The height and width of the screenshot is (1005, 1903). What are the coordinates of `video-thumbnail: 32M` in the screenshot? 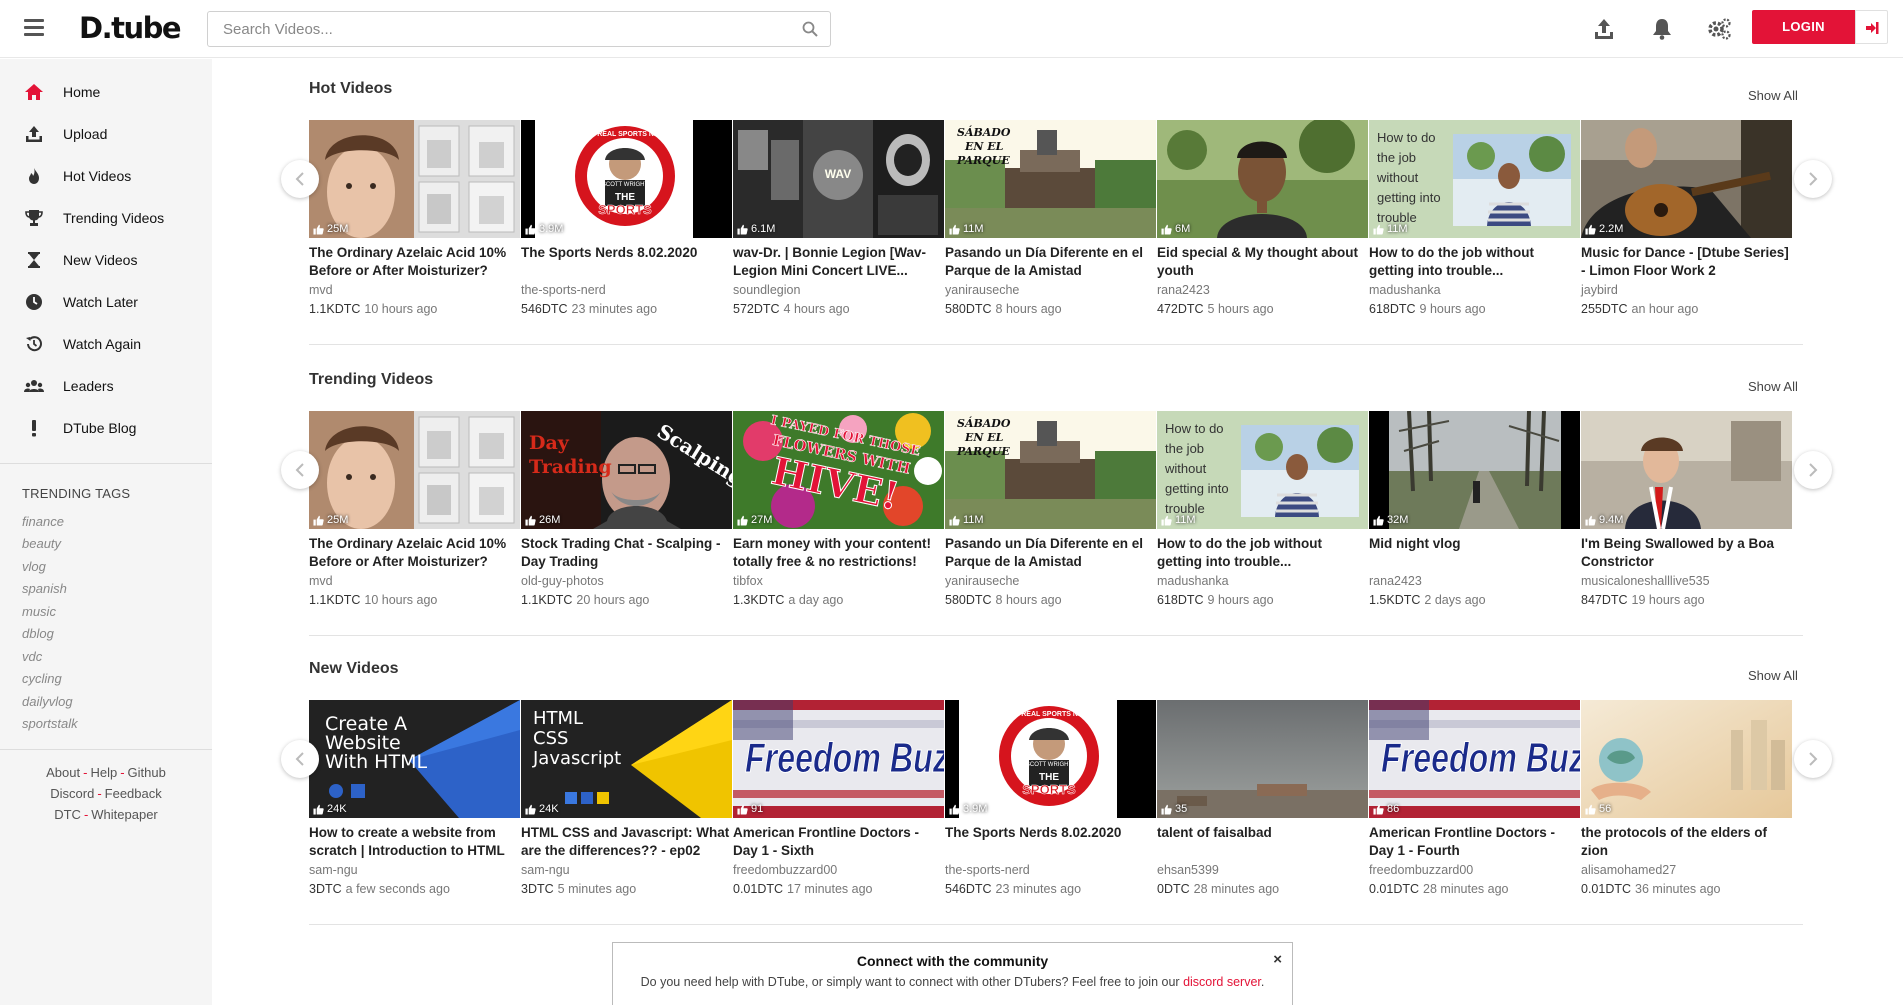 It's located at (1474, 470).